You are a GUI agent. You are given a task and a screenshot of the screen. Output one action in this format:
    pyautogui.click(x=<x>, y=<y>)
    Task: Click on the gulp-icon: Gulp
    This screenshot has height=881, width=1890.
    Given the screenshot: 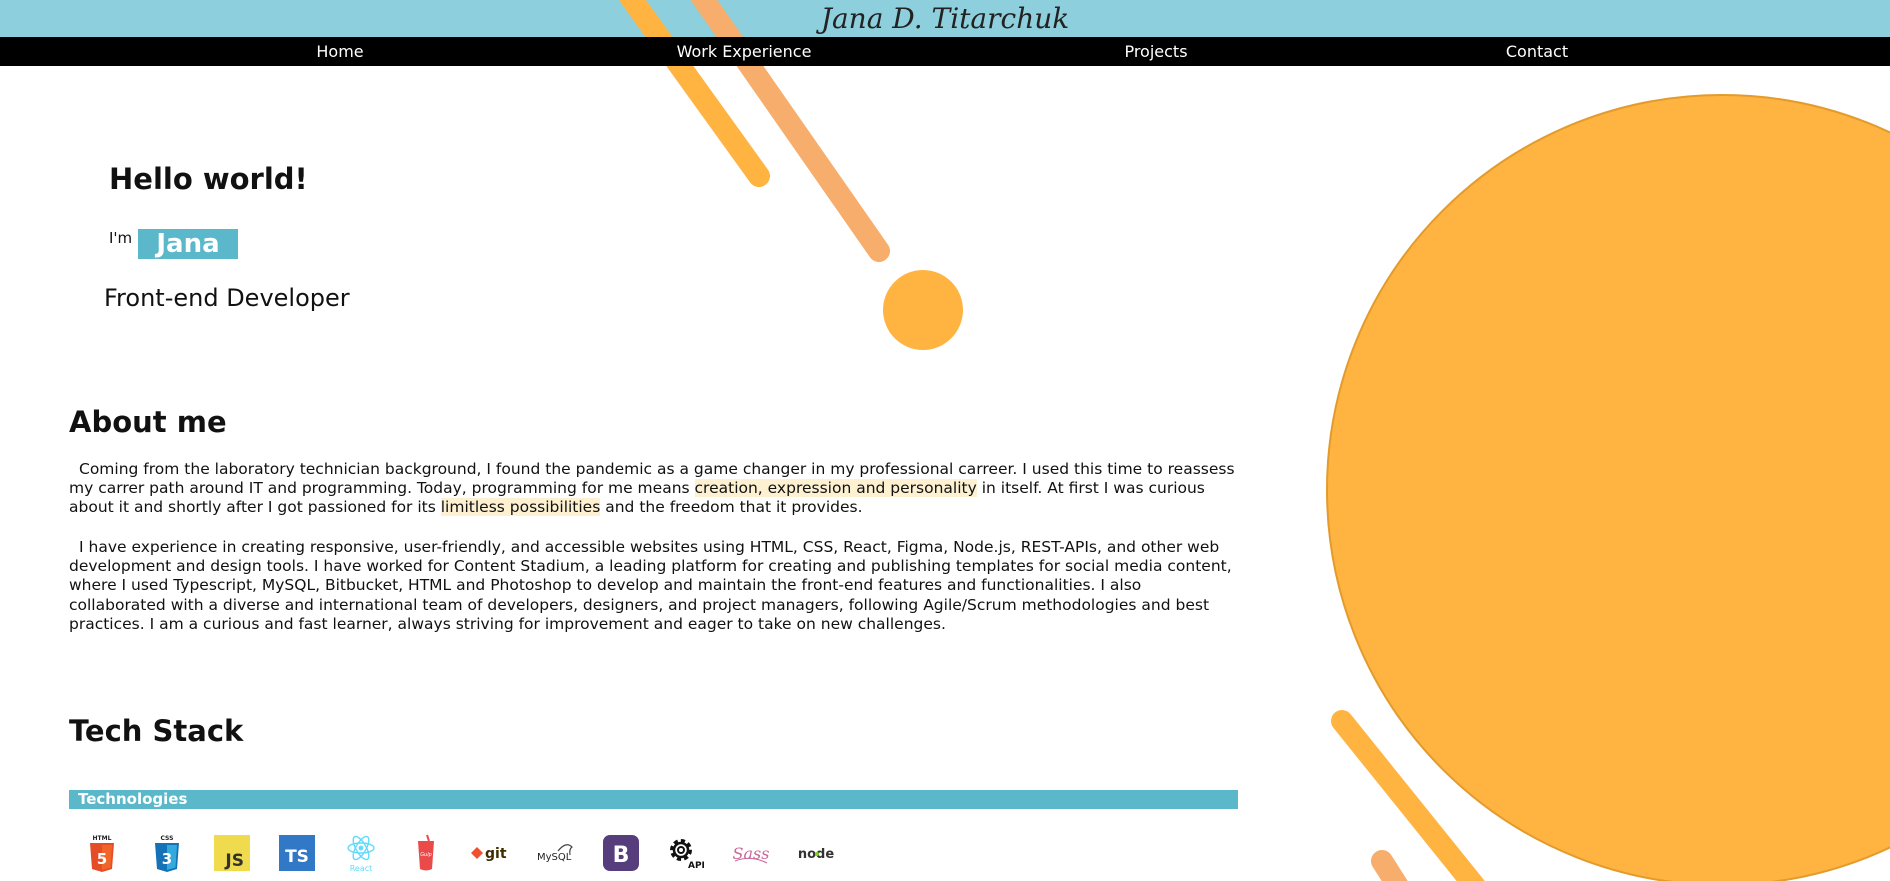 What is the action you would take?
    pyautogui.click(x=426, y=853)
    